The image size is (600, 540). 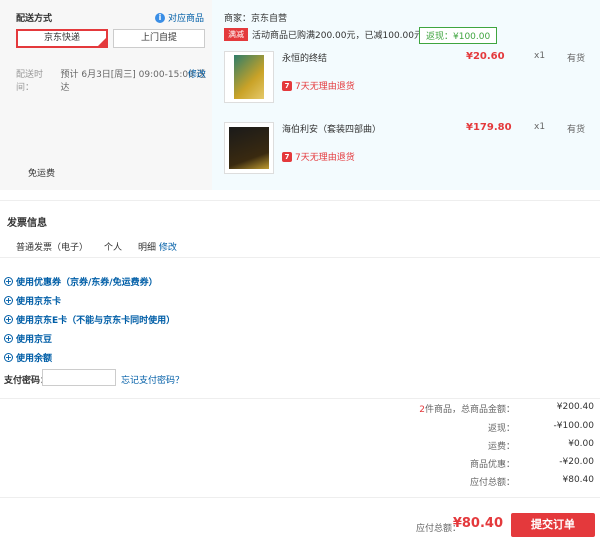 I want to click on product-price: ¥20.60, so click(x=485, y=56).